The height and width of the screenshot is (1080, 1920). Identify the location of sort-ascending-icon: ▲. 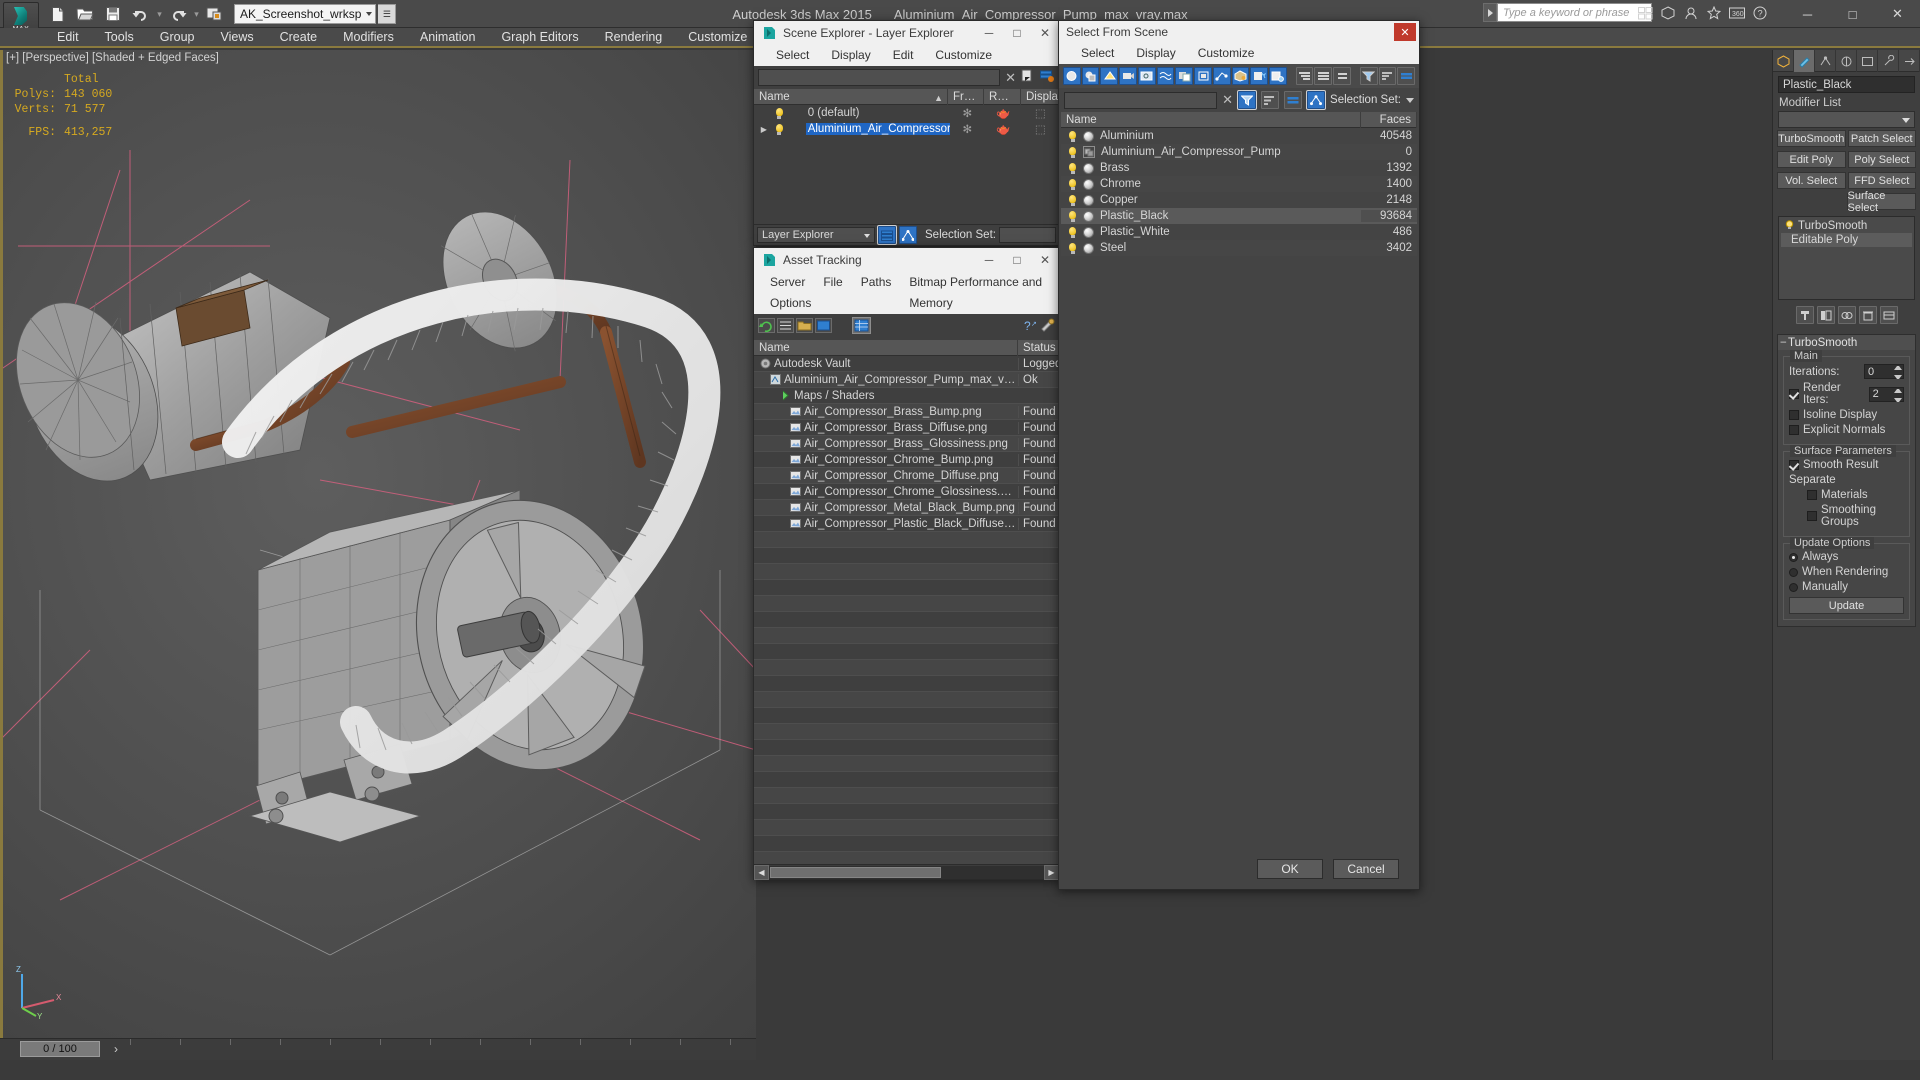
(938, 97).